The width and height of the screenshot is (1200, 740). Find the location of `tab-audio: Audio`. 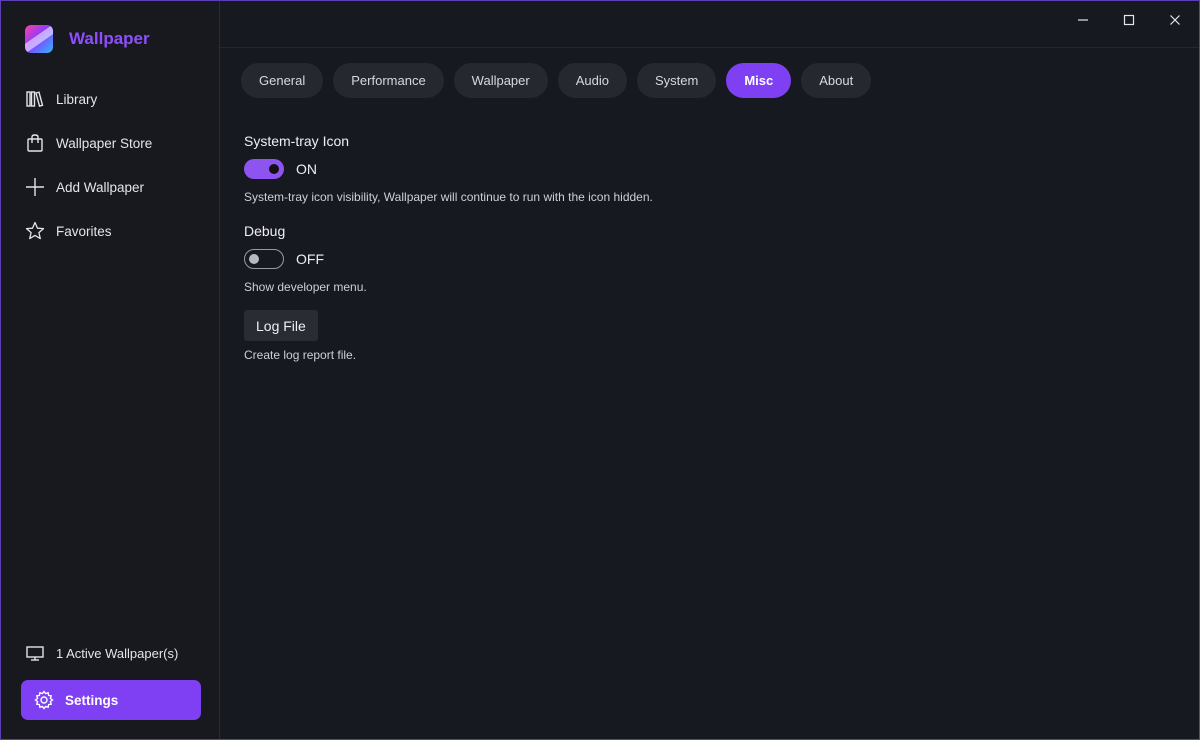

tab-audio: Audio is located at coordinates (592, 80).